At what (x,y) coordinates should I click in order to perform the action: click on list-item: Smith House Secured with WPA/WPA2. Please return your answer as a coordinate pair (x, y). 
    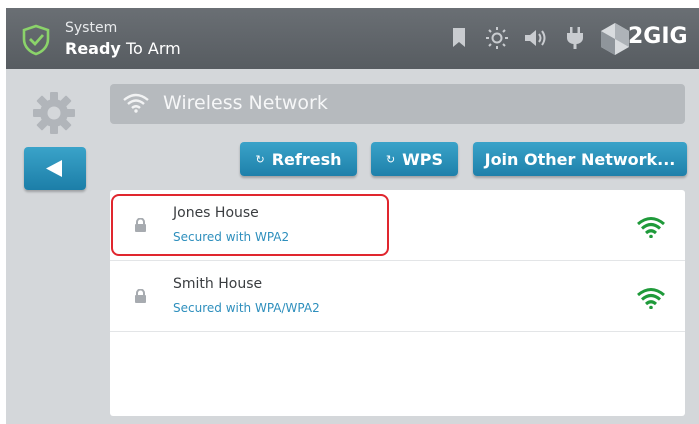
    Looking at the image, I should click on (397, 296).